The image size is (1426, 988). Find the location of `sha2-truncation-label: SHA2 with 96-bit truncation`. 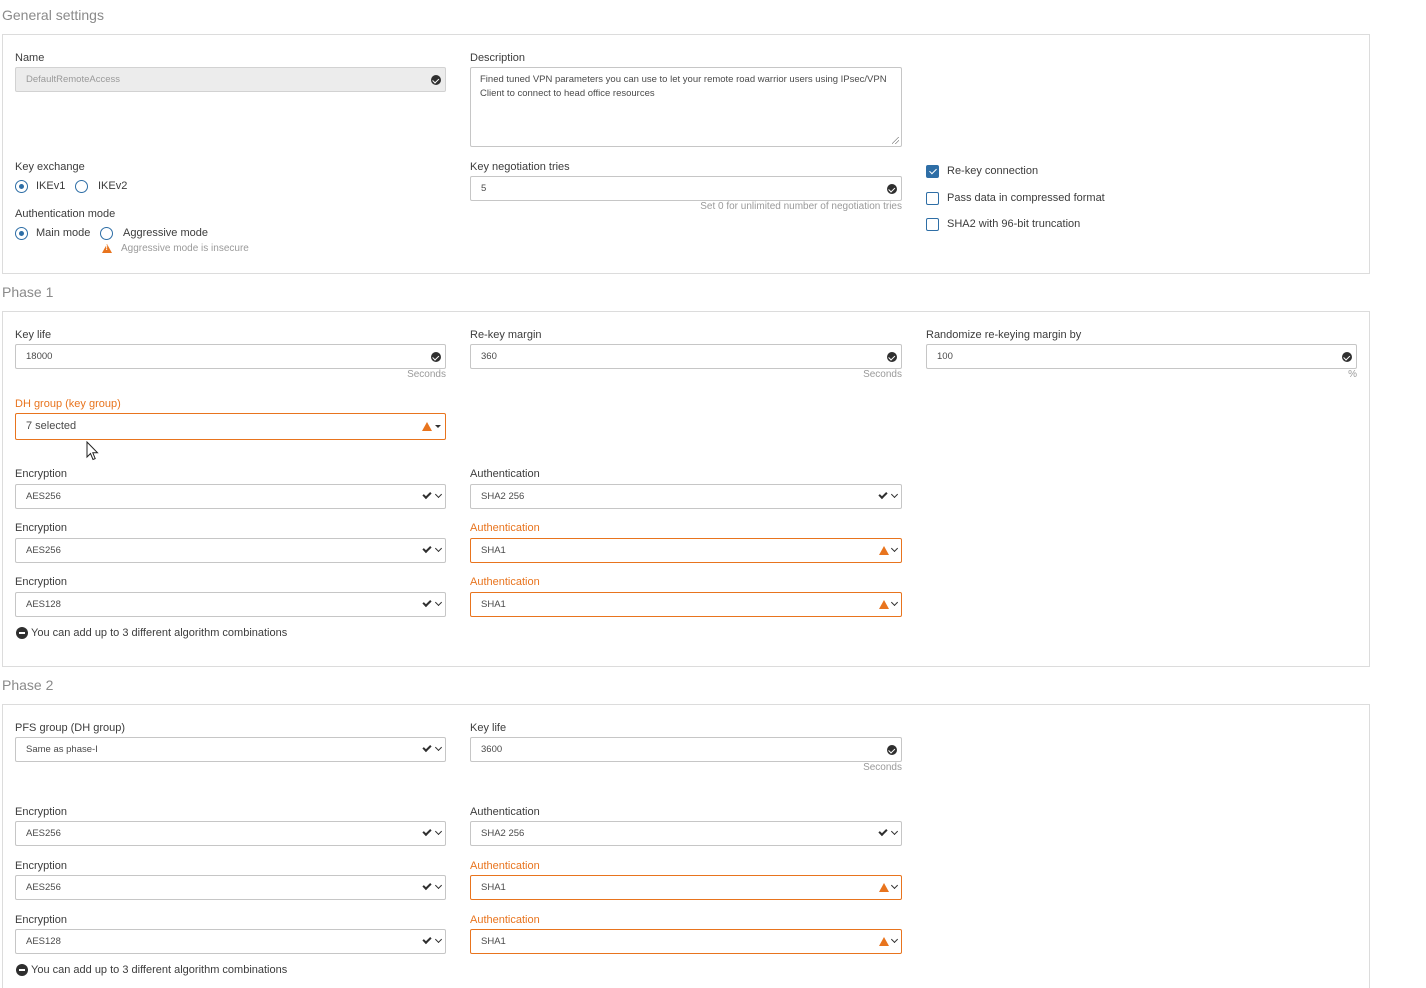

sha2-truncation-label: SHA2 with 96-bit truncation is located at coordinates (1014, 224).